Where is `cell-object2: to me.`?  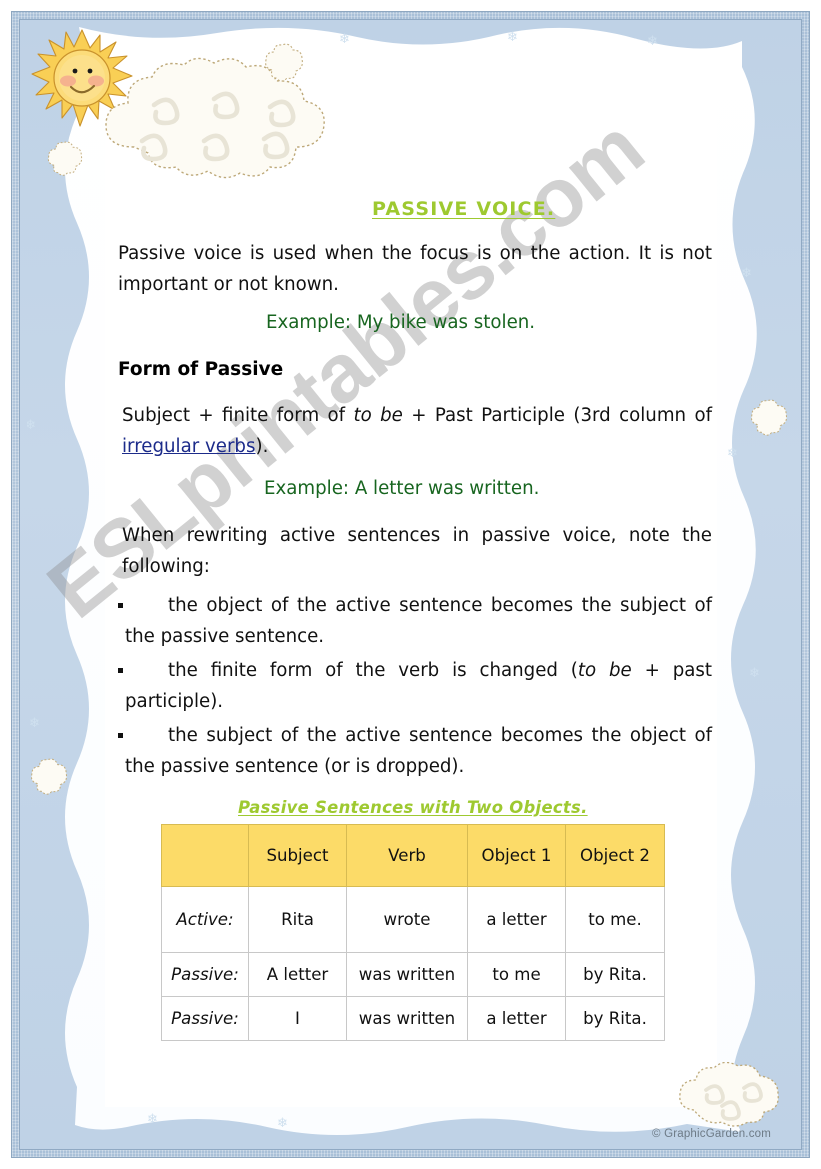 cell-object2: to me. is located at coordinates (615, 919).